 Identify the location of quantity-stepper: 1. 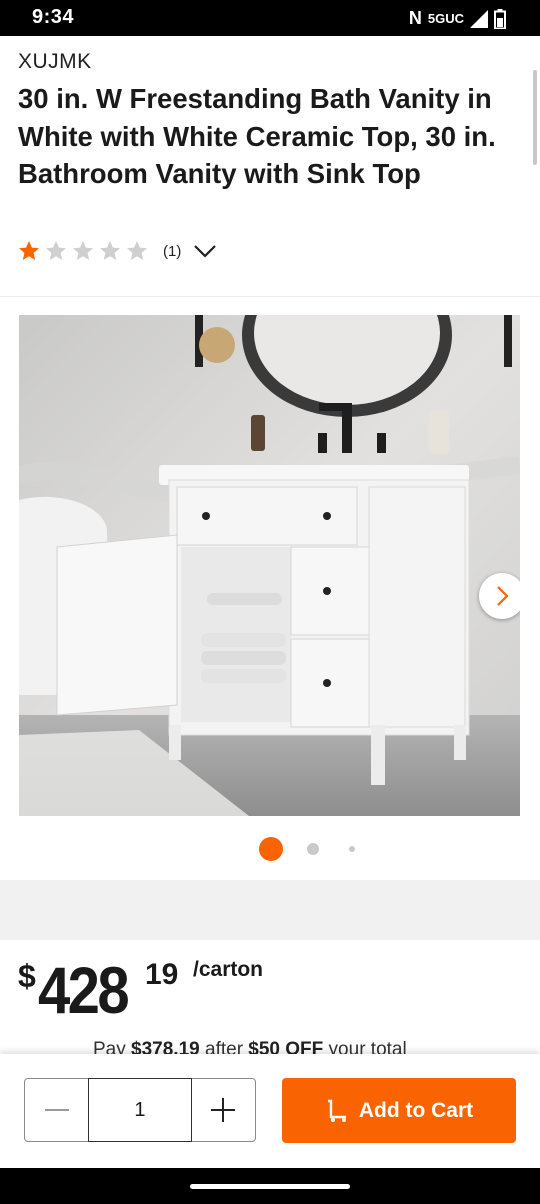
(140, 1110).